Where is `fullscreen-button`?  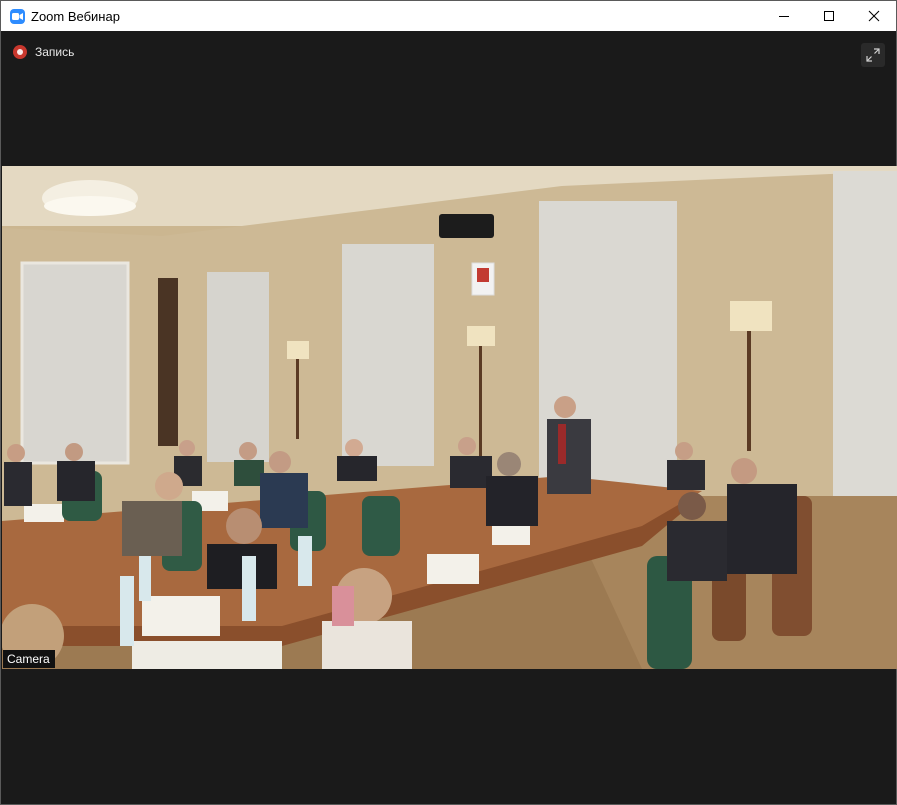
fullscreen-button is located at coordinates (873, 55).